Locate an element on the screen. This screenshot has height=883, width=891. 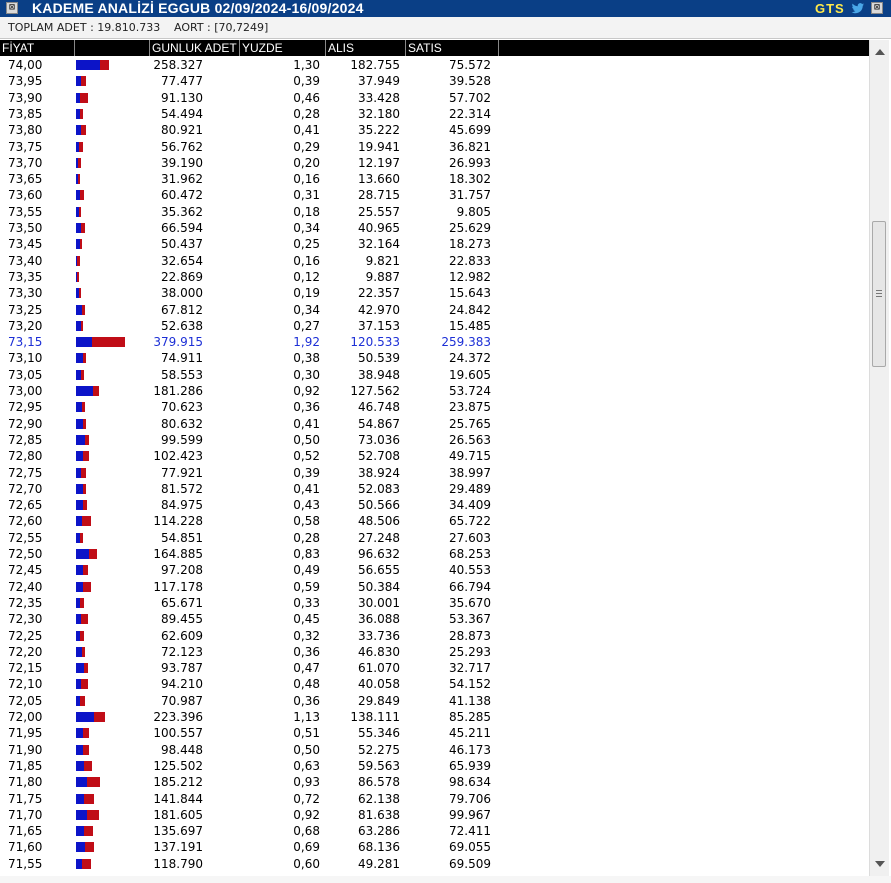
buy-cell: 52.083 is located at coordinates (379, 489).